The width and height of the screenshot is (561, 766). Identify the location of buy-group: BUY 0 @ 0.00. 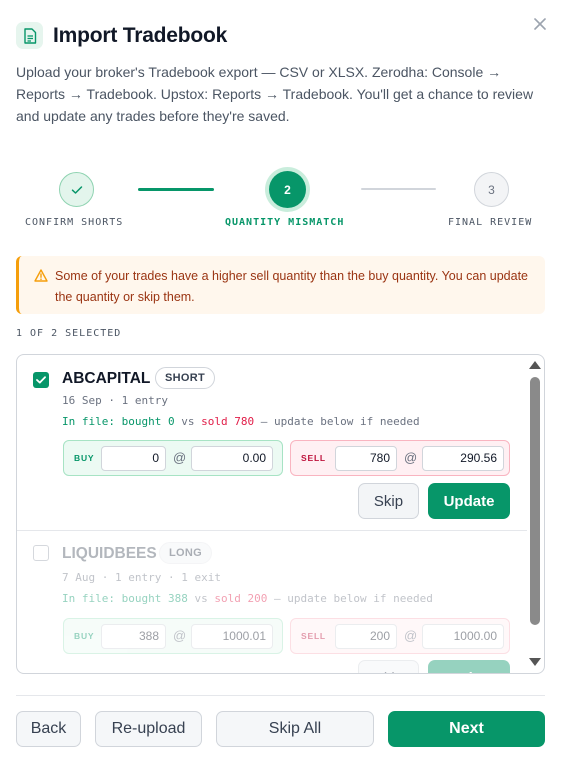
(173, 458).